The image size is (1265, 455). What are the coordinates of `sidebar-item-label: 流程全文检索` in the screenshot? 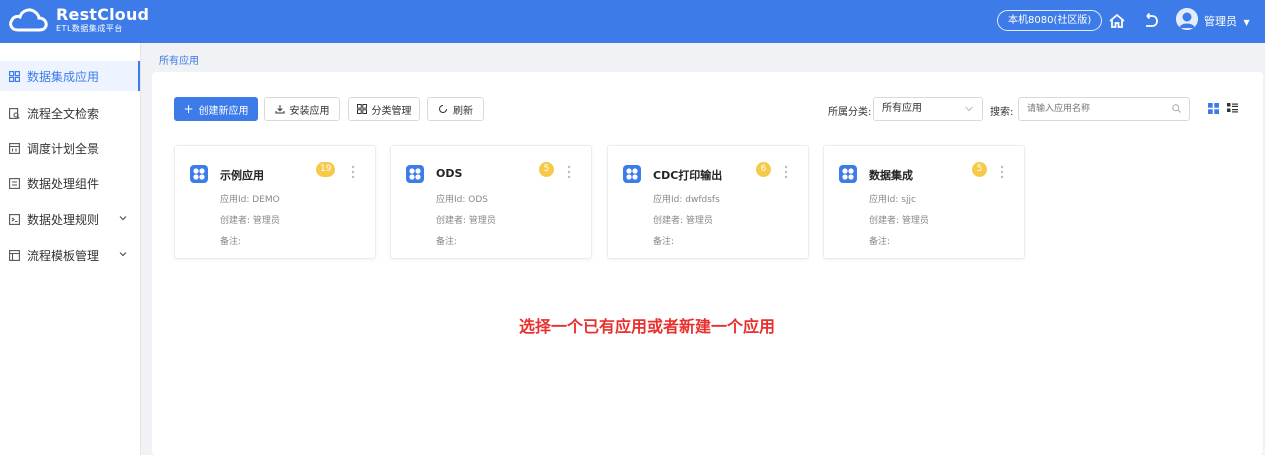 It's located at (63, 113).